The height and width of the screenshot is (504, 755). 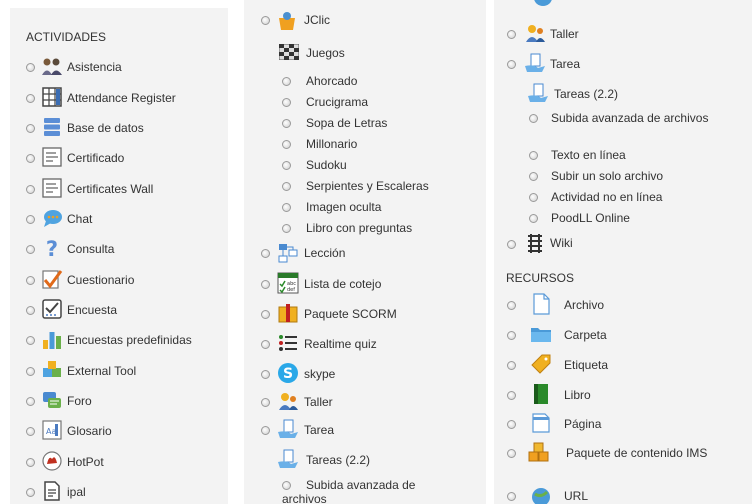 I want to click on activity-option-attendance-register: Attendance Register, so click(x=119, y=98).